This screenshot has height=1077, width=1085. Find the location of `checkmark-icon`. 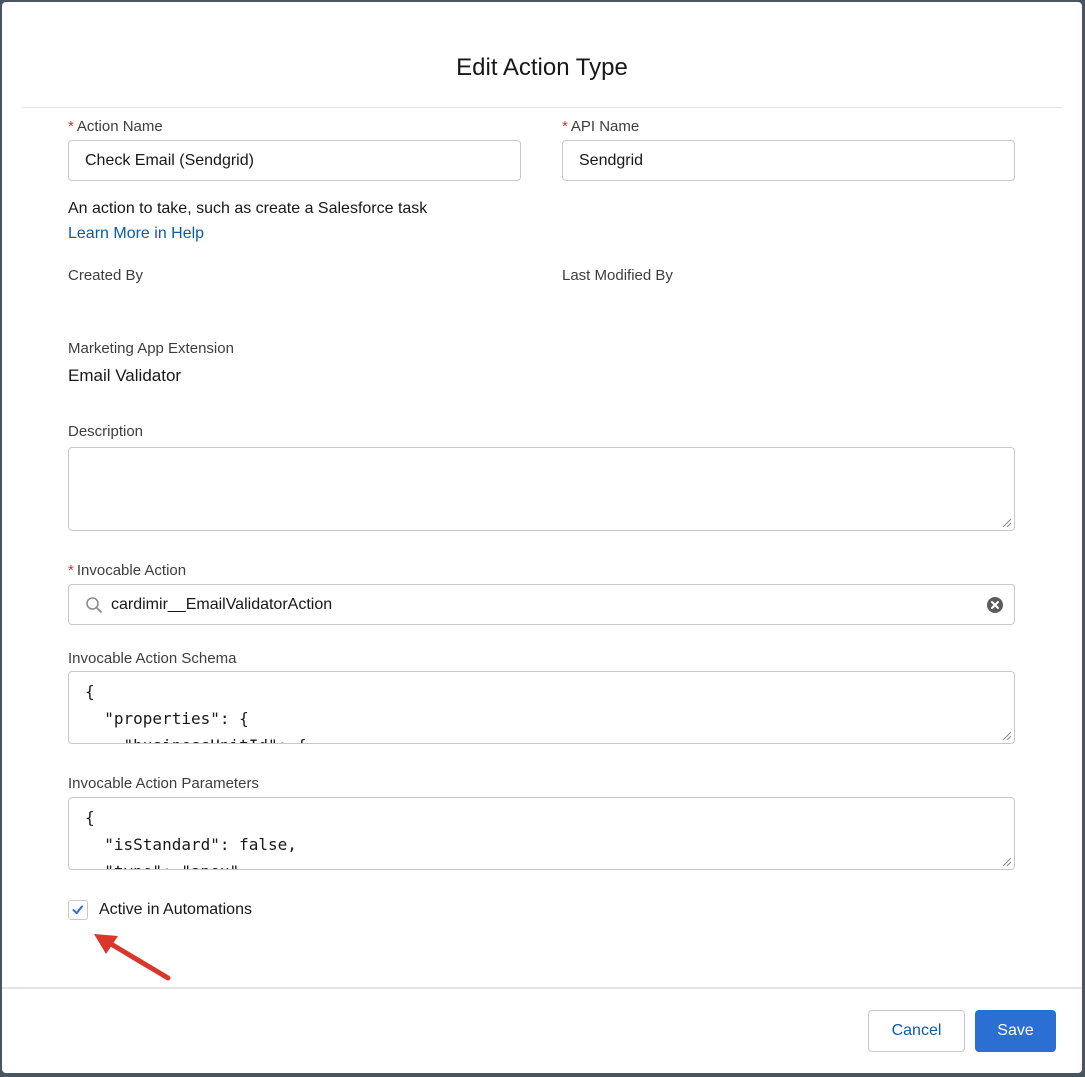

checkmark-icon is located at coordinates (78, 910).